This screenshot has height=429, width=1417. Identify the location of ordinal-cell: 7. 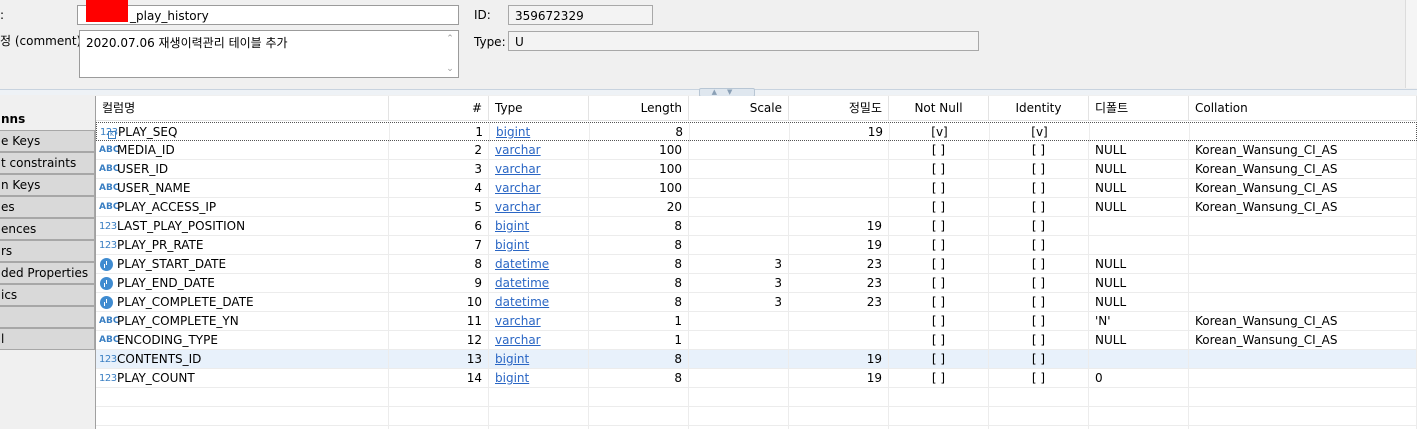
(439, 245).